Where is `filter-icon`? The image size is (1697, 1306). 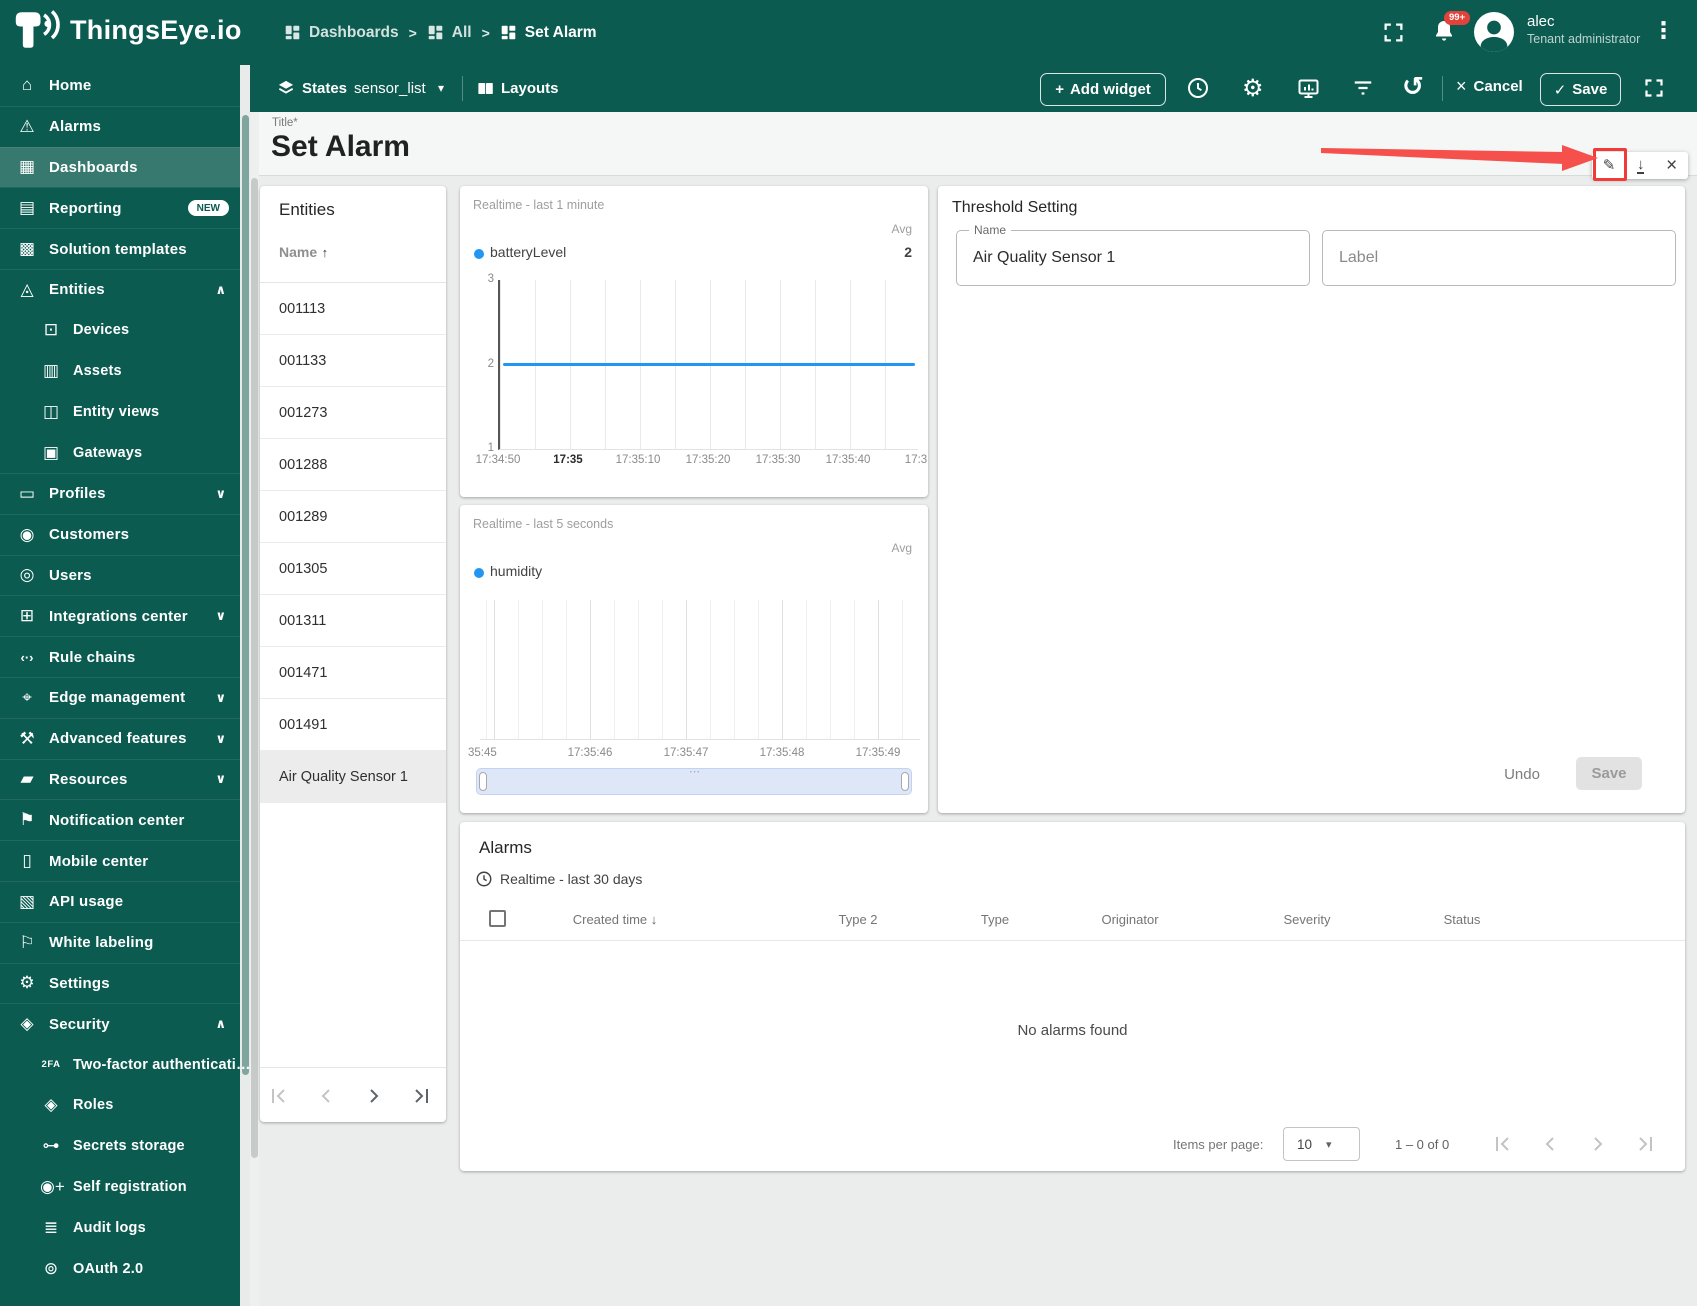 filter-icon is located at coordinates (1363, 88).